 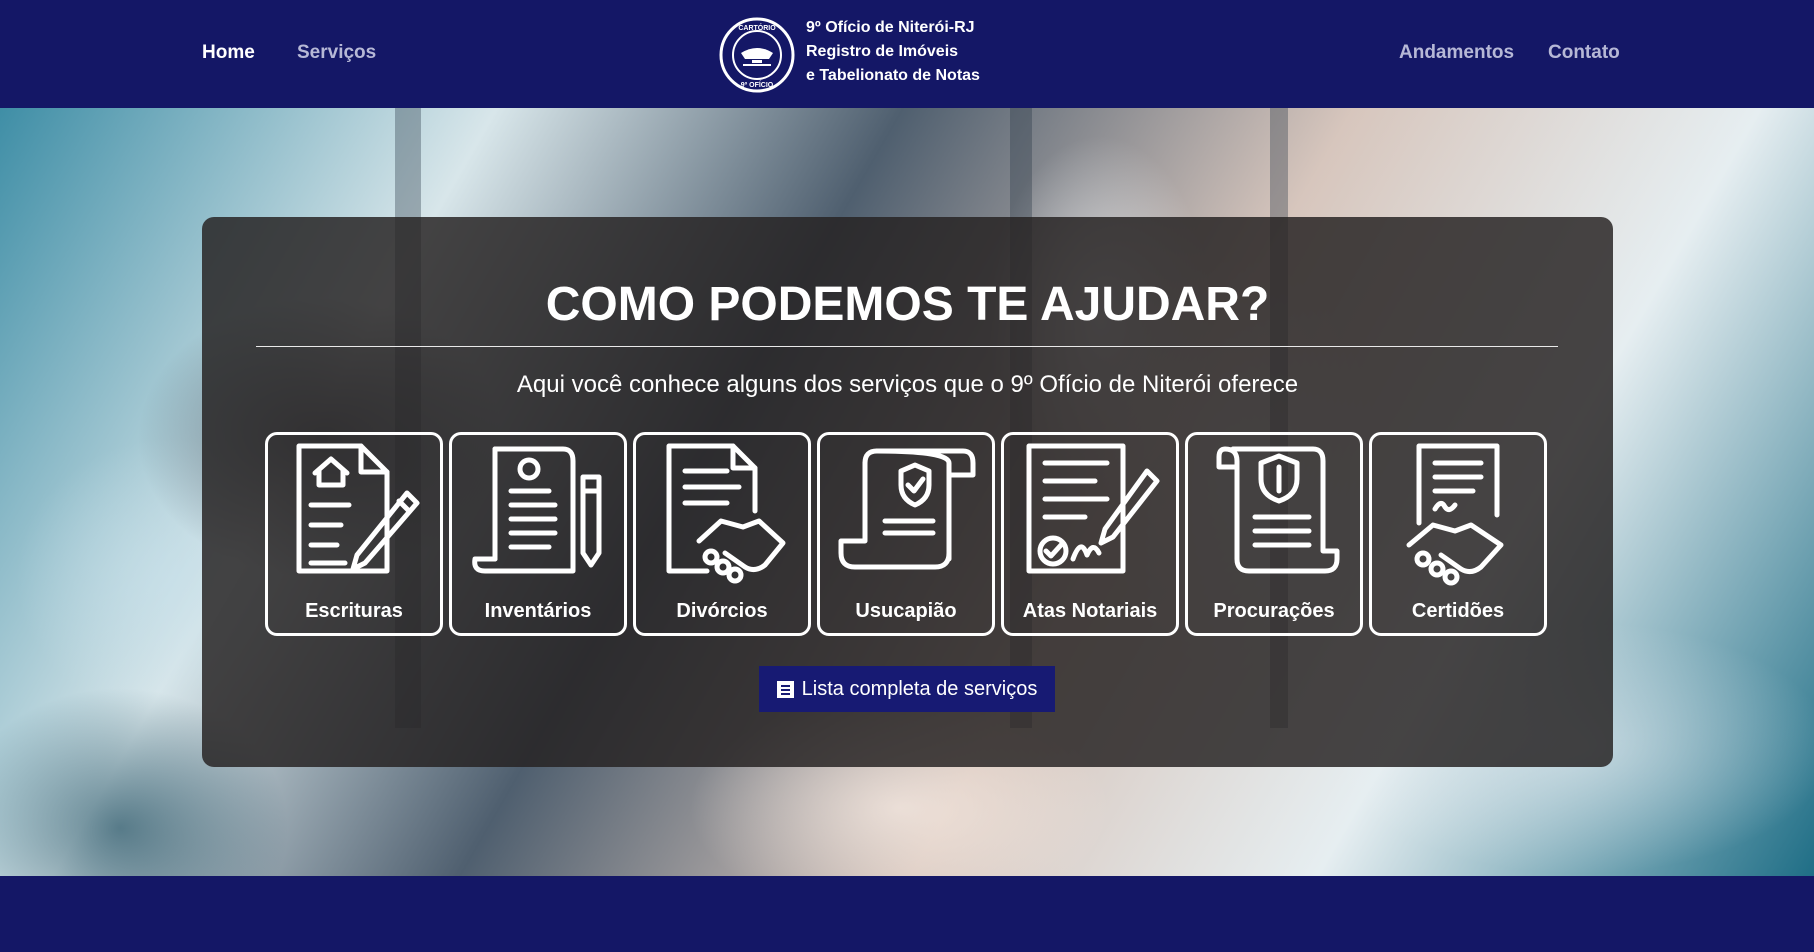 What do you see at coordinates (907, 914) in the screenshot?
I see `footer-band` at bounding box center [907, 914].